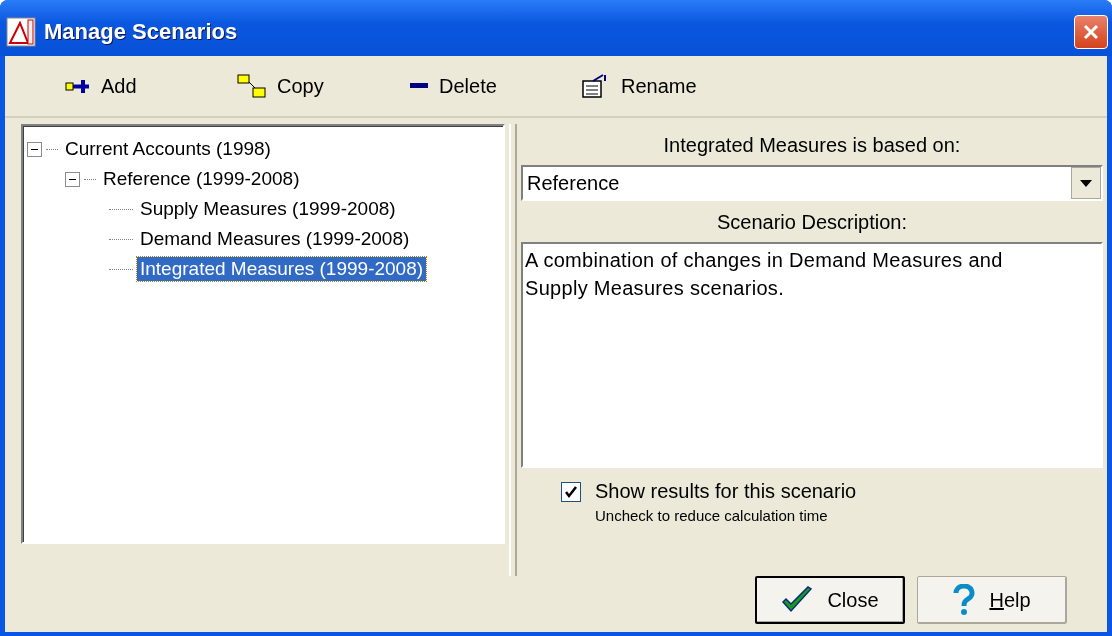 The image size is (1112, 636). Describe the element at coordinates (252, 86) in the screenshot. I see `copy-icon` at that location.